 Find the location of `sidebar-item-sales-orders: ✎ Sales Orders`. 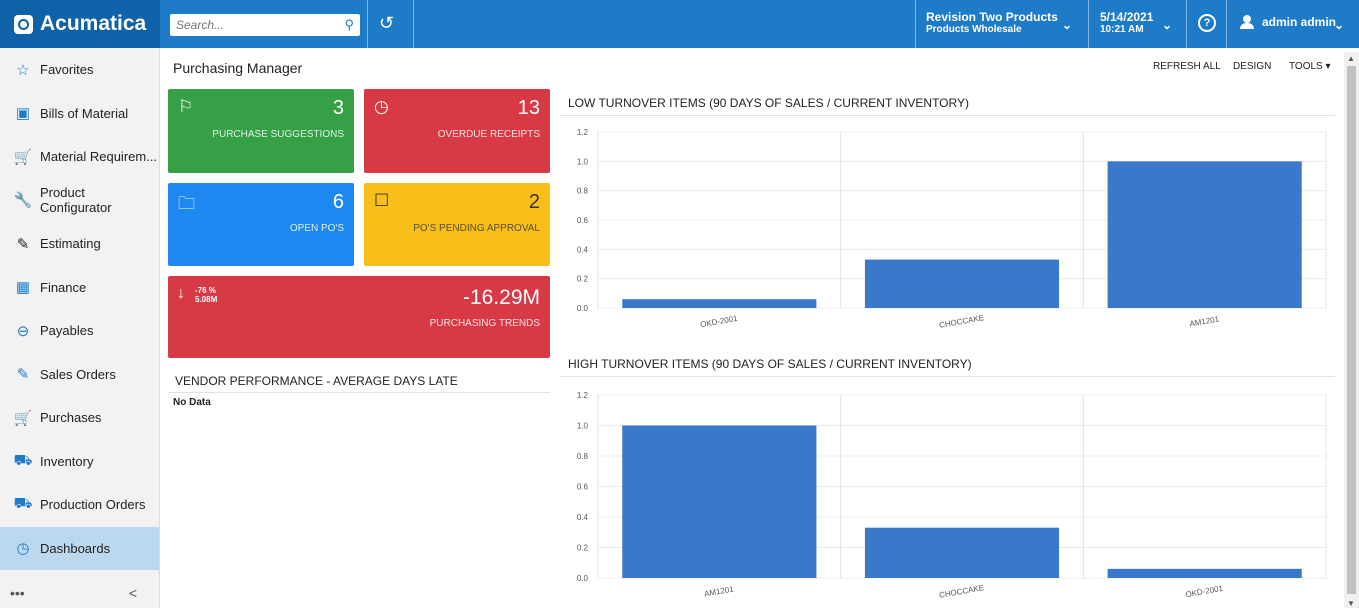

sidebar-item-sales-orders: ✎ Sales Orders is located at coordinates (79, 375).